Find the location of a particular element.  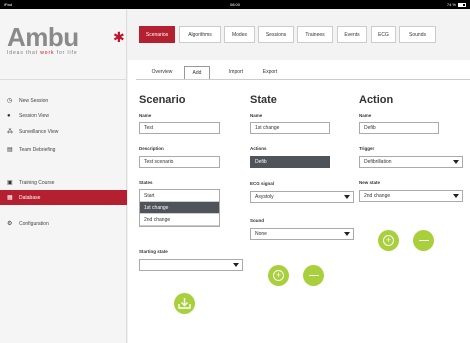

states-list: Start 1st change 2nd change is located at coordinates (179, 208).